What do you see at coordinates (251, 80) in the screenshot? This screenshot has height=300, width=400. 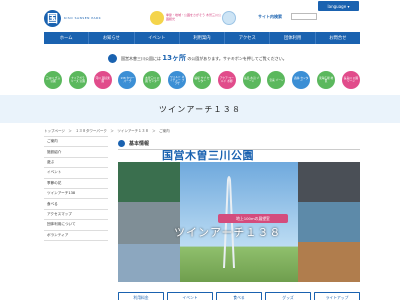 I see `park-link: 長島 水辺 ゾーン` at bounding box center [251, 80].